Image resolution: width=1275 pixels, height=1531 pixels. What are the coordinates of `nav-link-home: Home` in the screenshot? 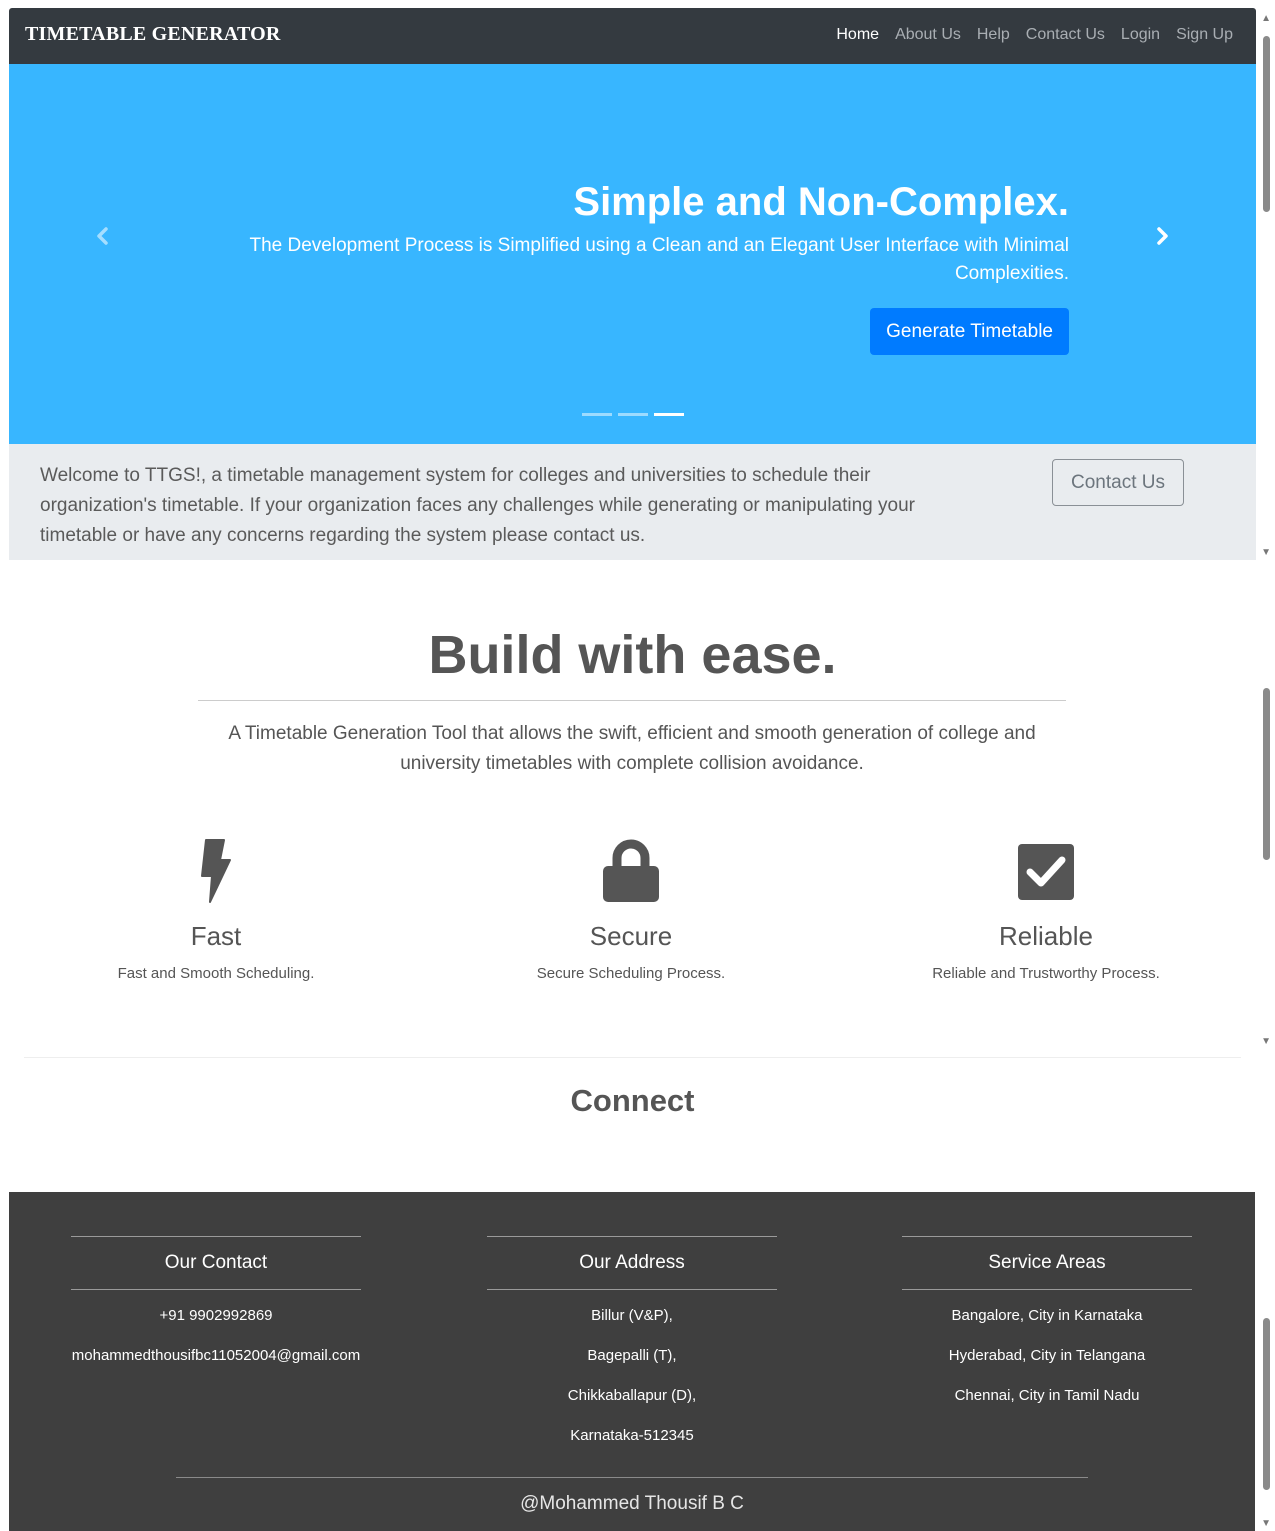 It's located at (857, 35).